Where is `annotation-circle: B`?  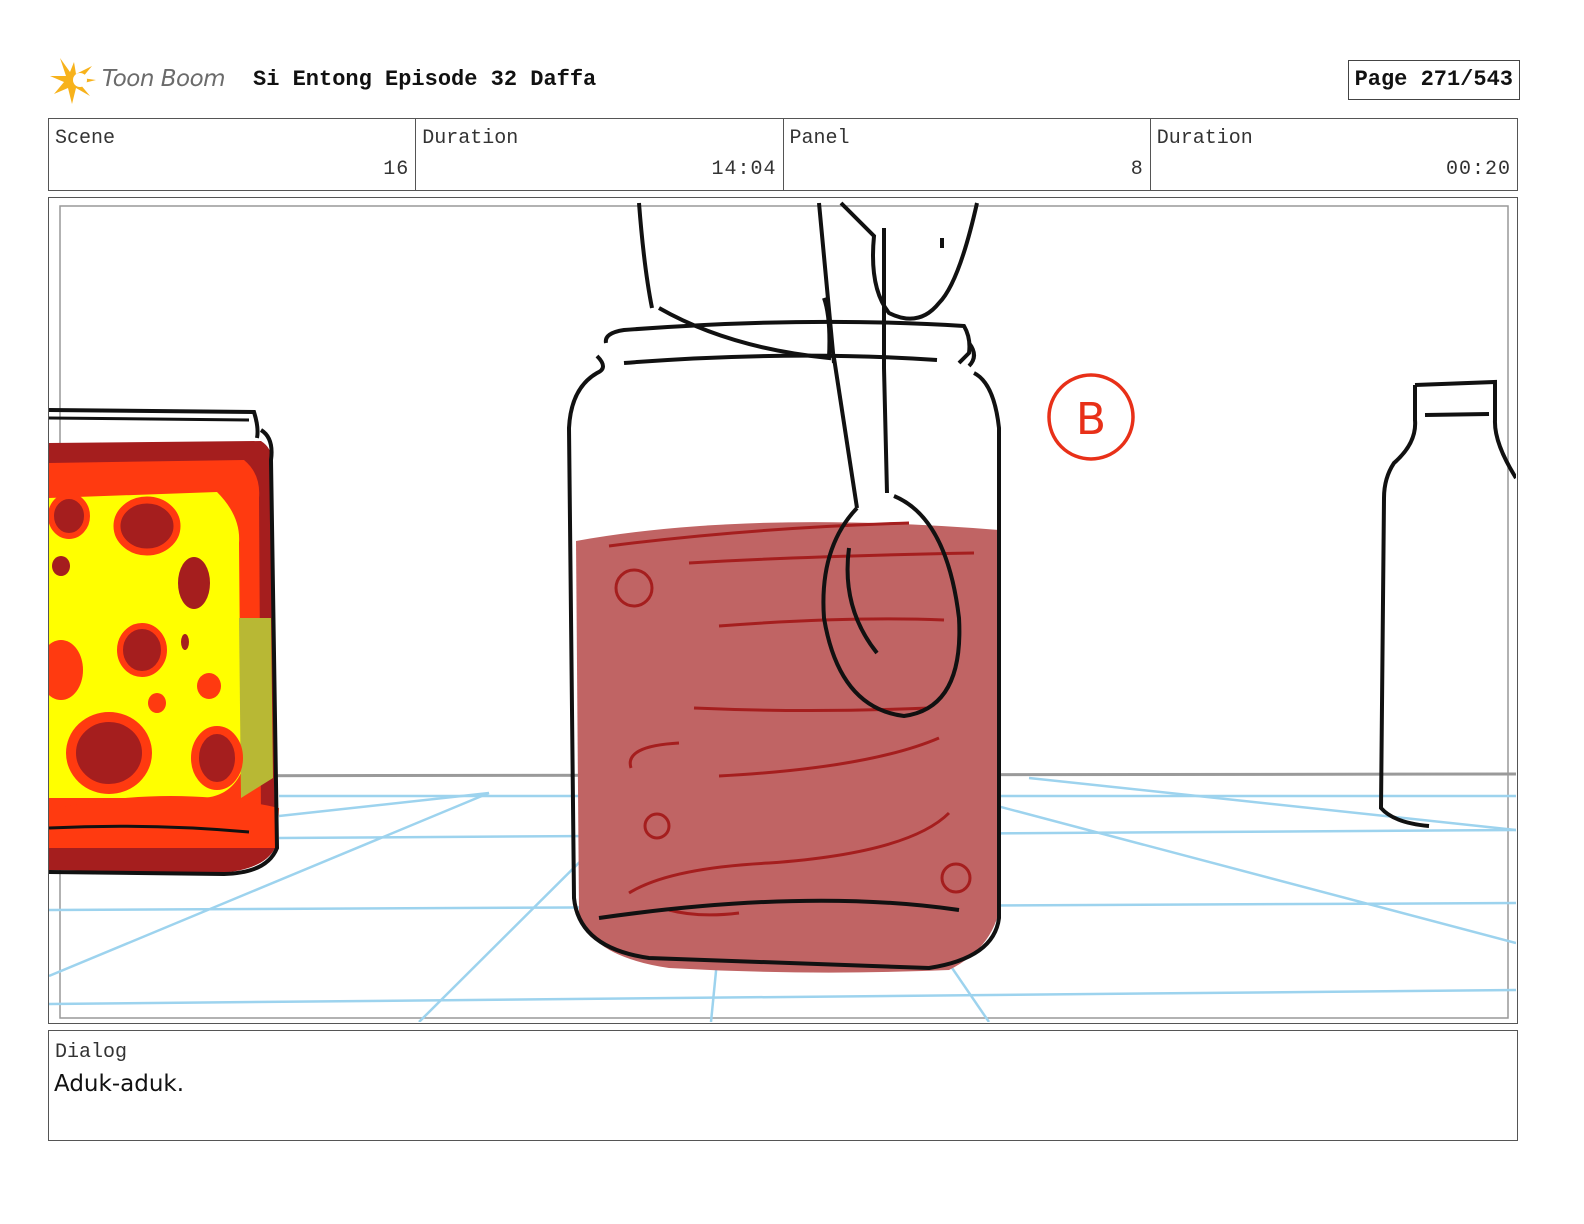
annotation-circle: B is located at coordinates (1091, 417).